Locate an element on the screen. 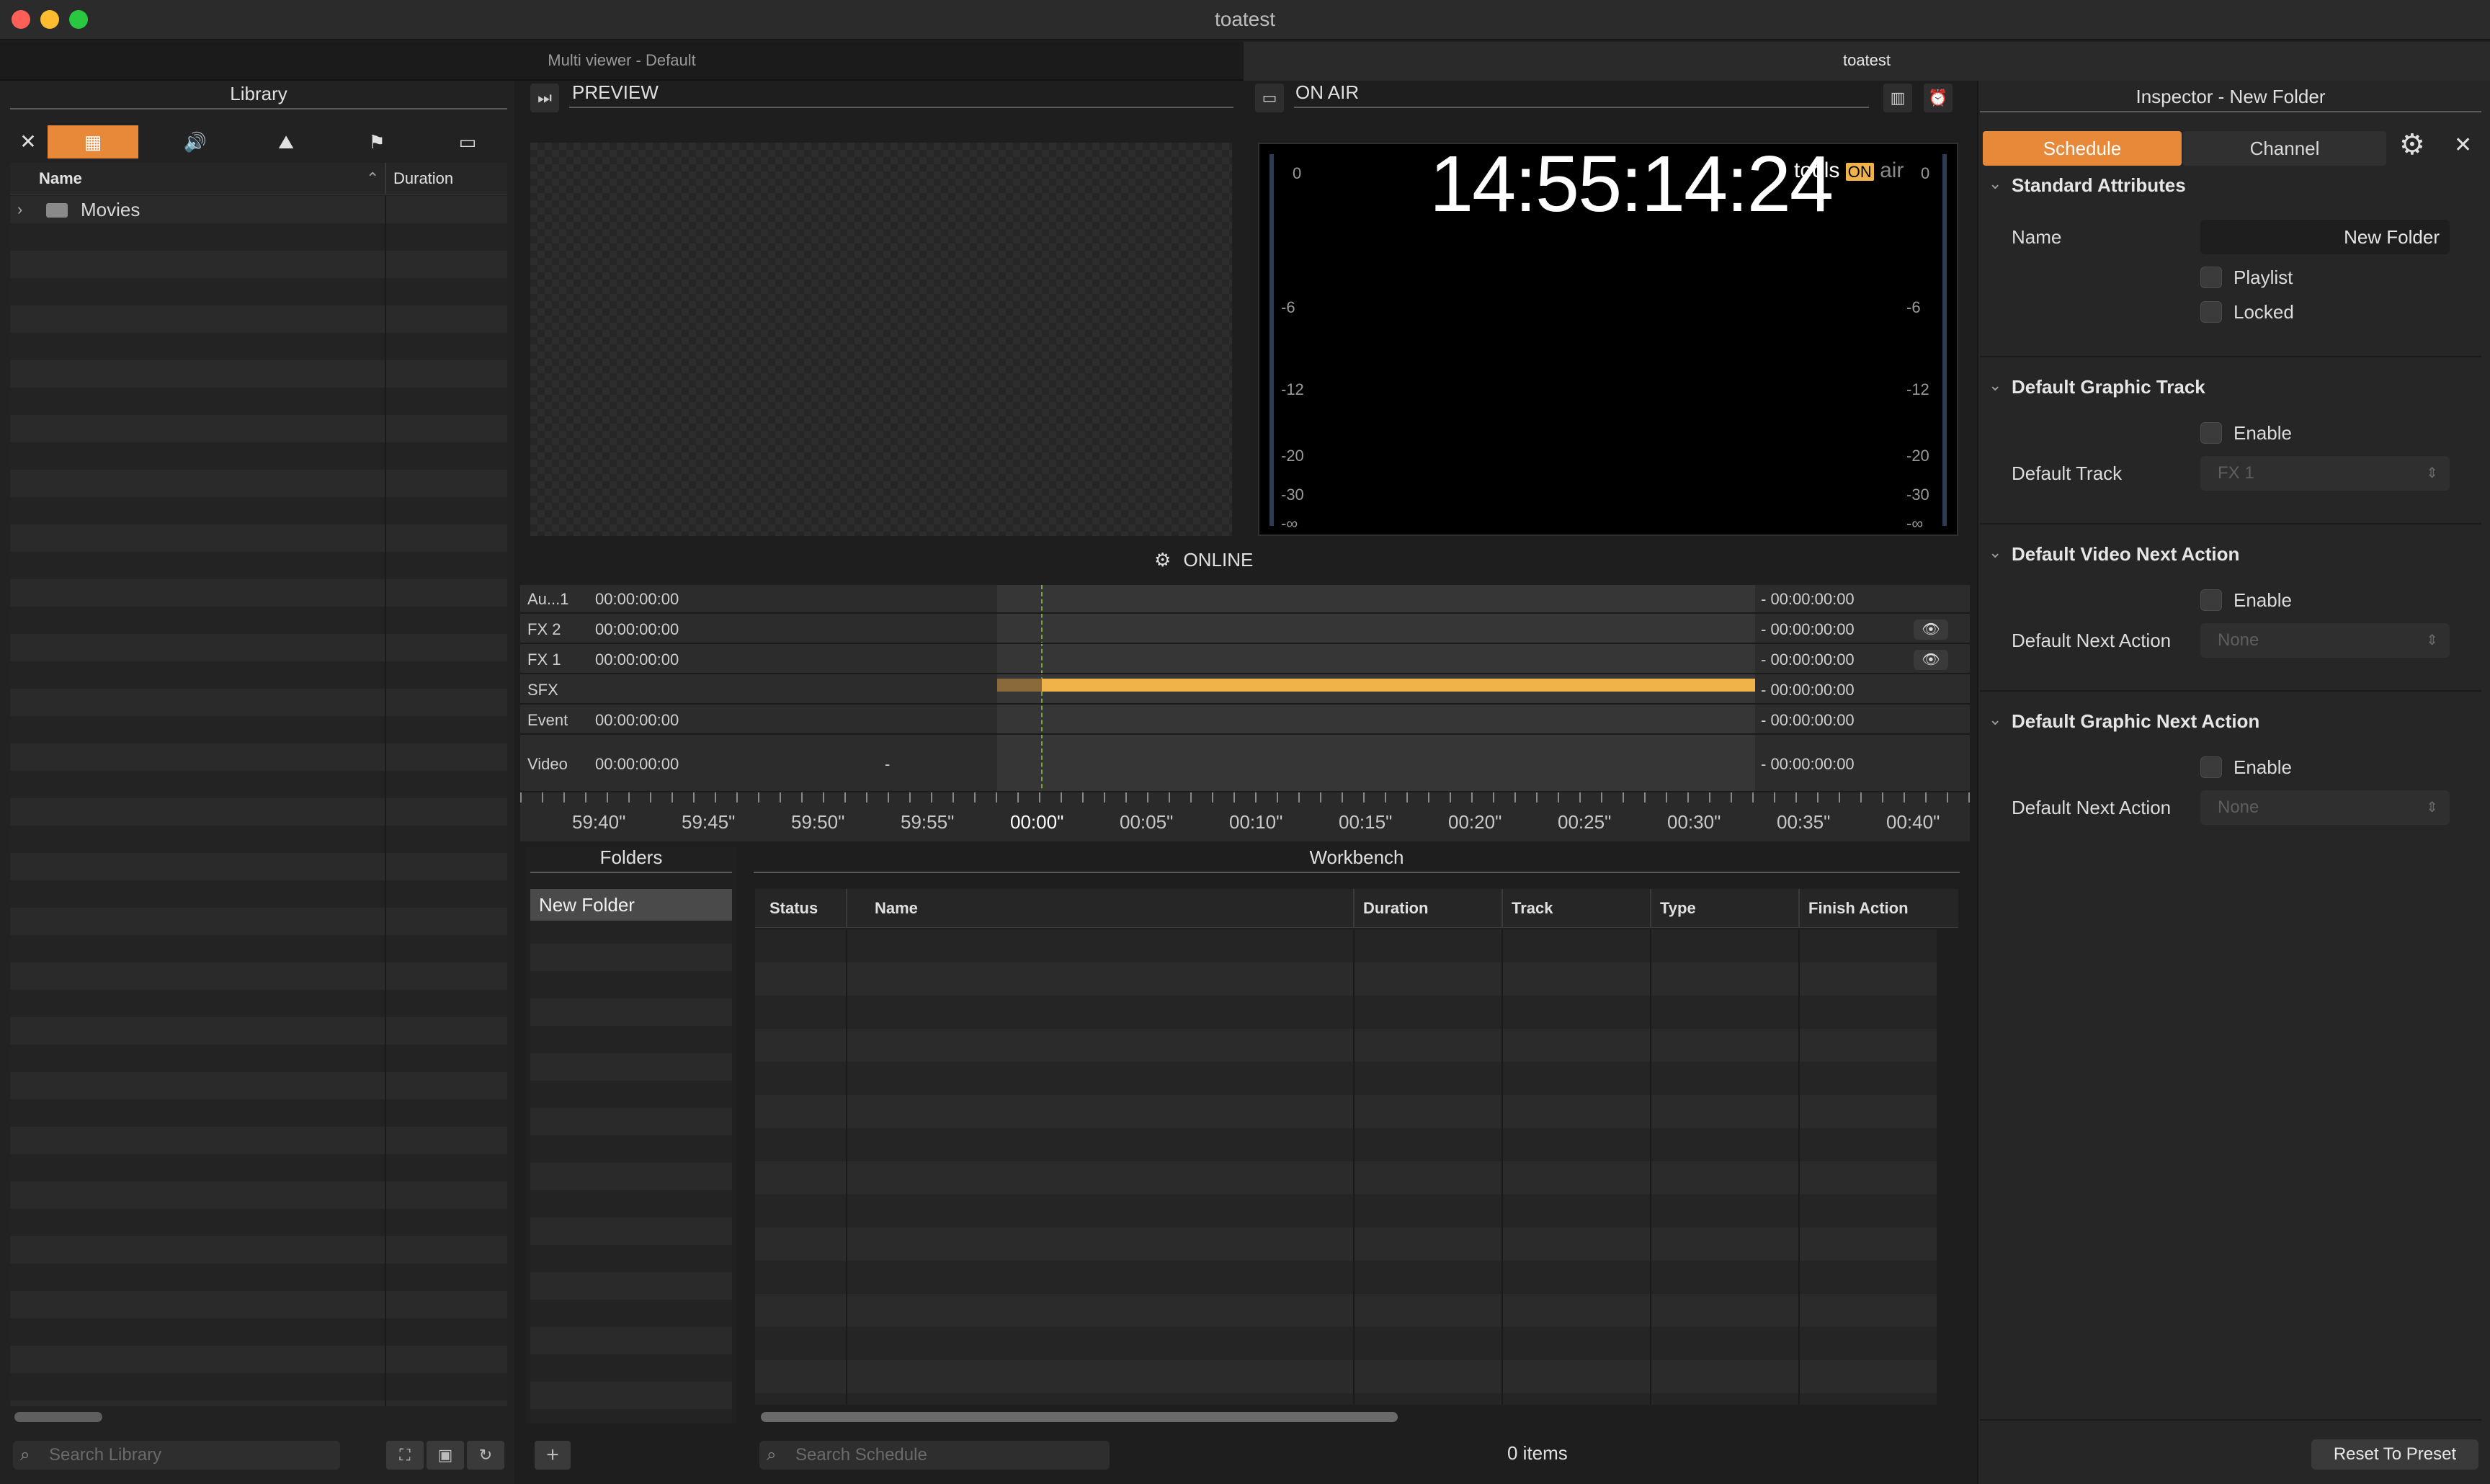 Image resolution: width=2490 pixels, height=1484 pixels. window-tab-bar: Multi viewer - Default toatest is located at coordinates (1245, 62).